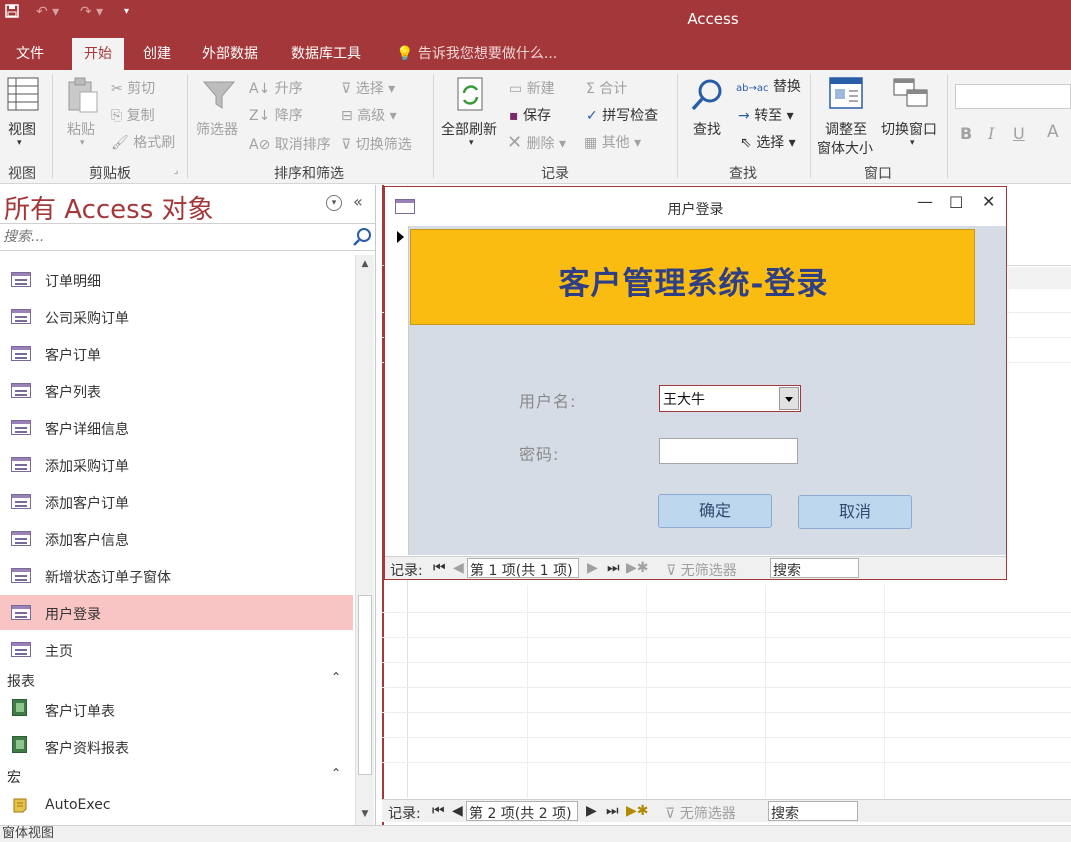 This screenshot has width=1071, height=842. I want to click on new-record-button: ▭ 新建, so click(532, 88).